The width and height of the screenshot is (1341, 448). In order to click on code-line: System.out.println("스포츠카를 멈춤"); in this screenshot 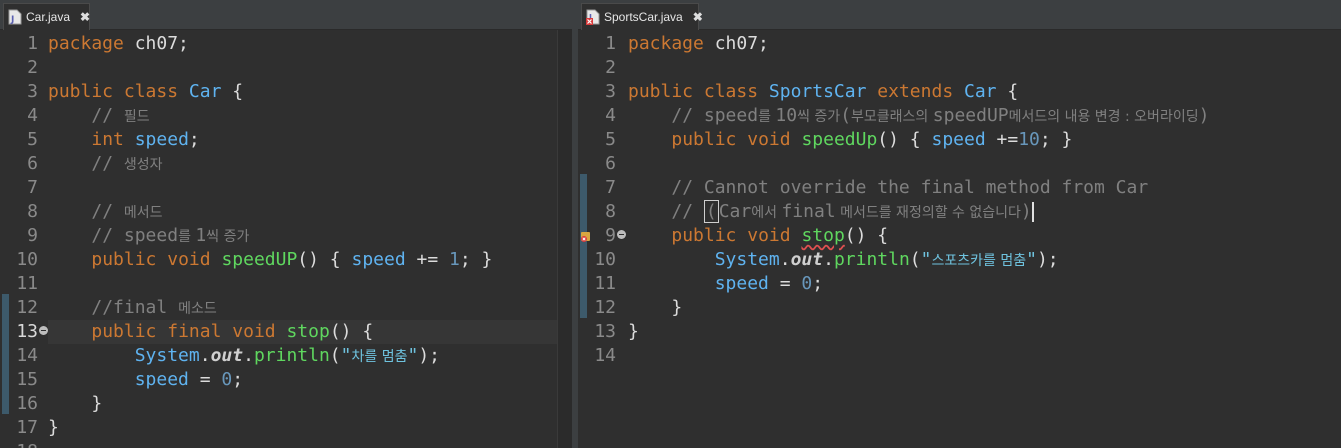, I will do `click(984, 260)`.